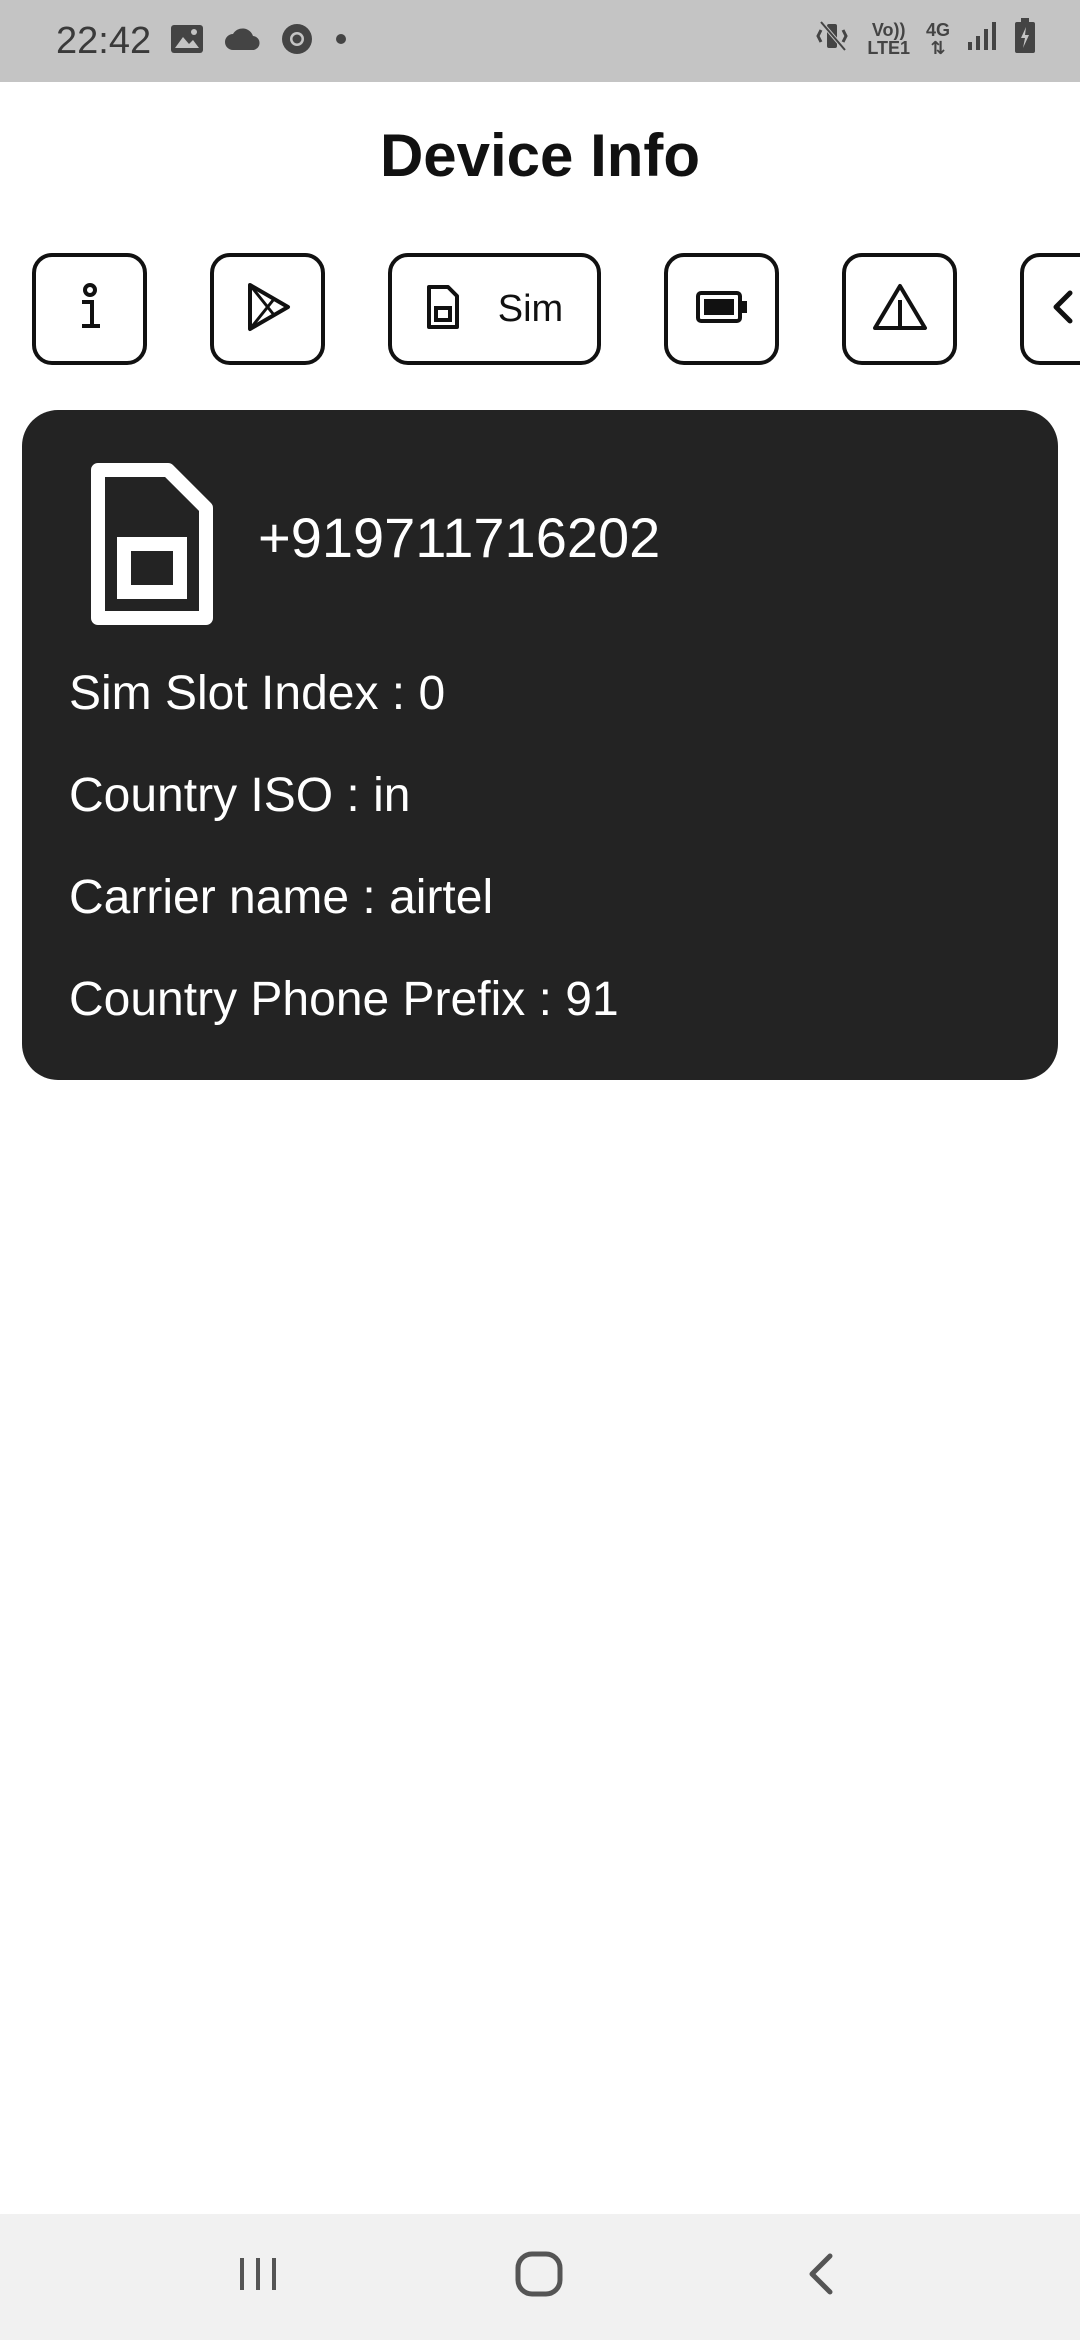 This screenshot has height=2340, width=1080. I want to click on tab-overflow, so click(1050, 309).